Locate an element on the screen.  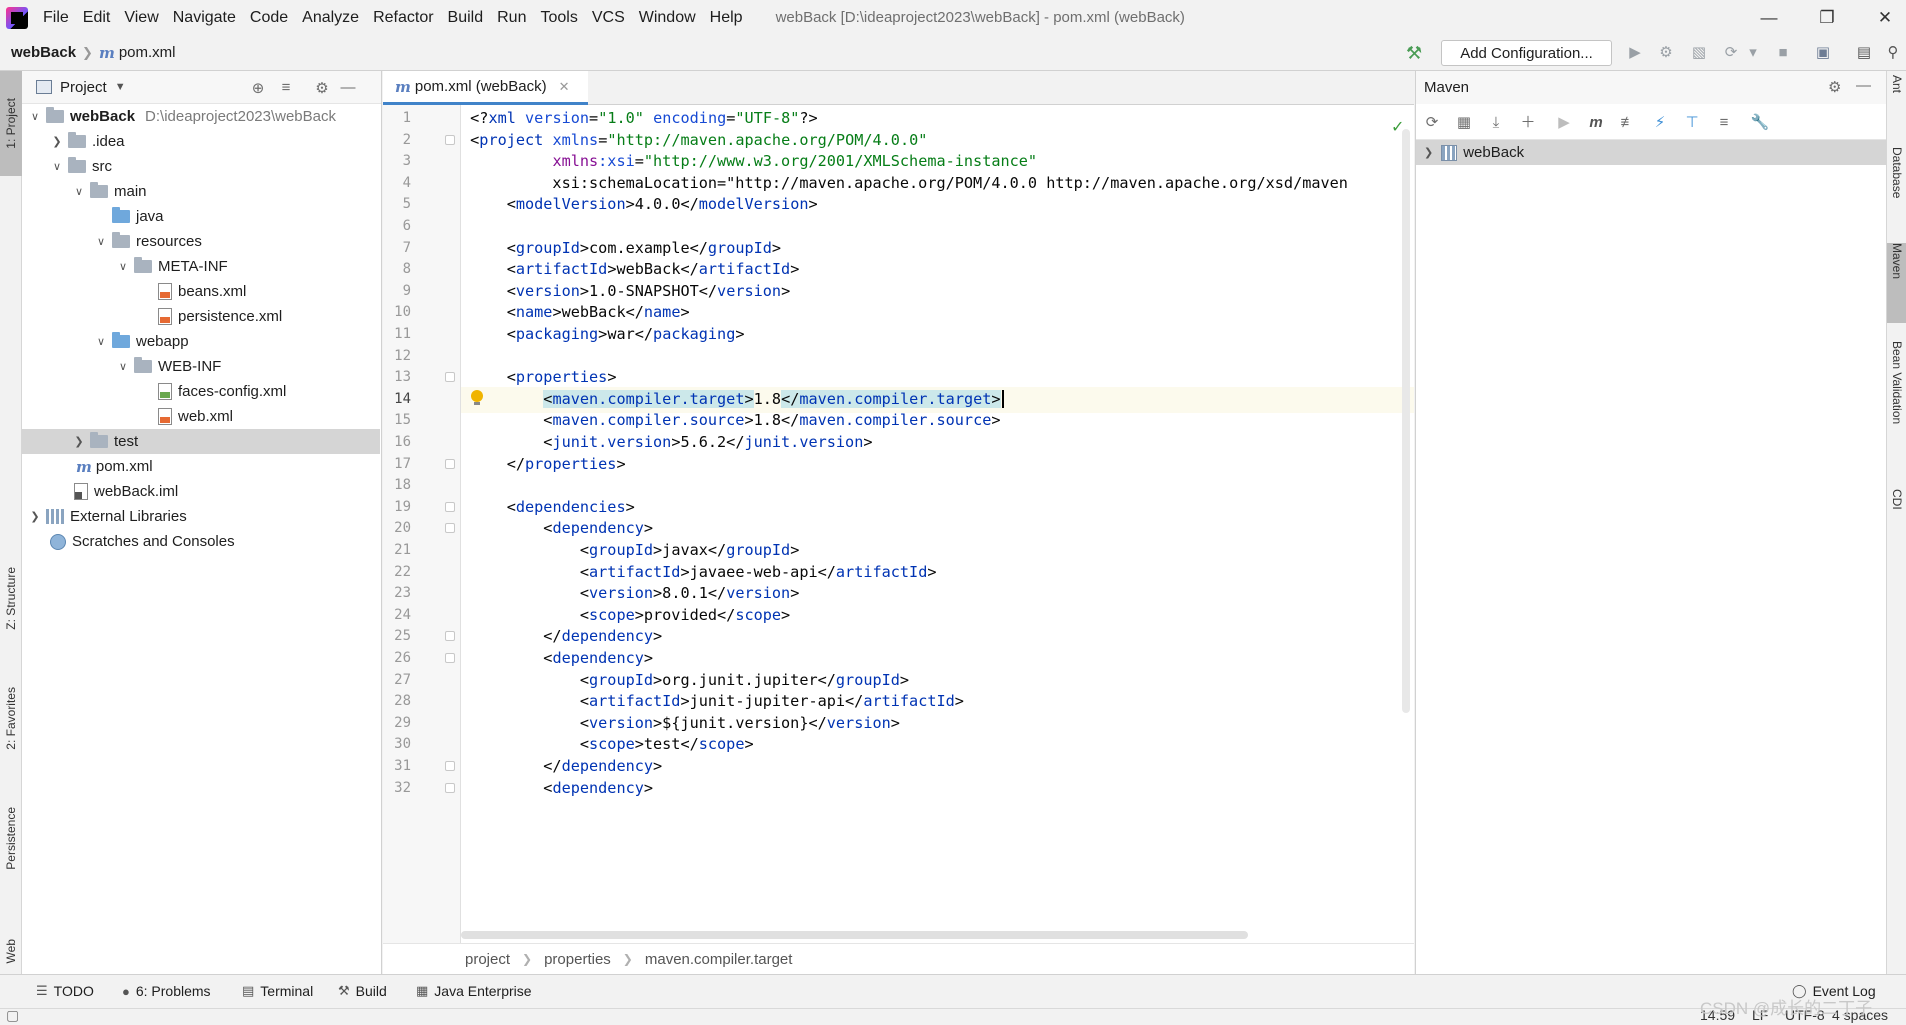
tree-item-persistence-xml: persistence.xml is located at coordinates (201, 316).